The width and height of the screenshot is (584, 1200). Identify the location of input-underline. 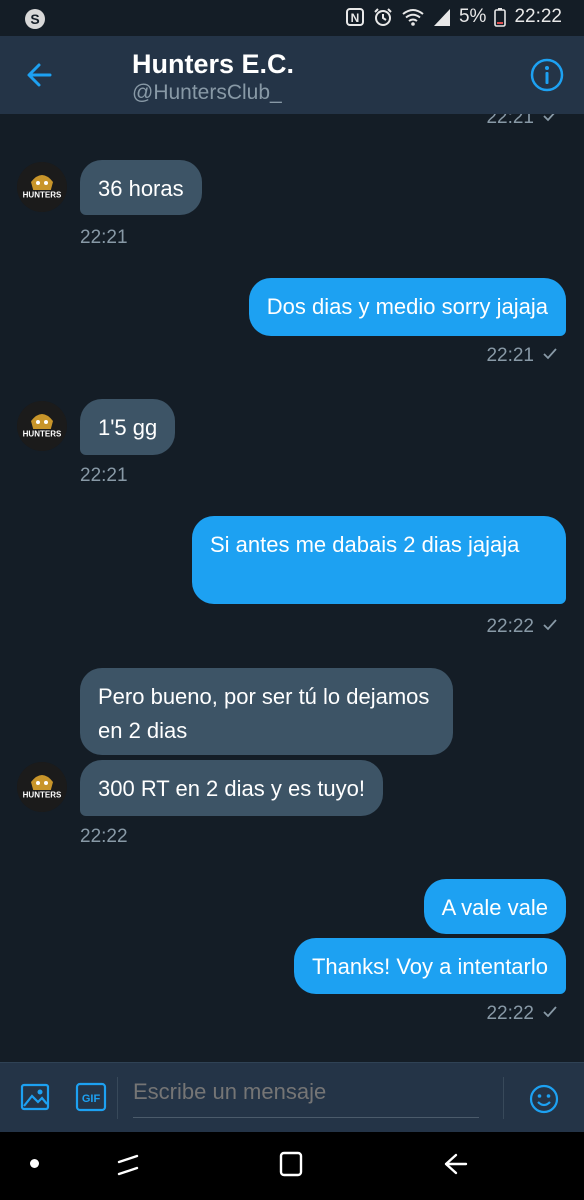
(306, 1117).